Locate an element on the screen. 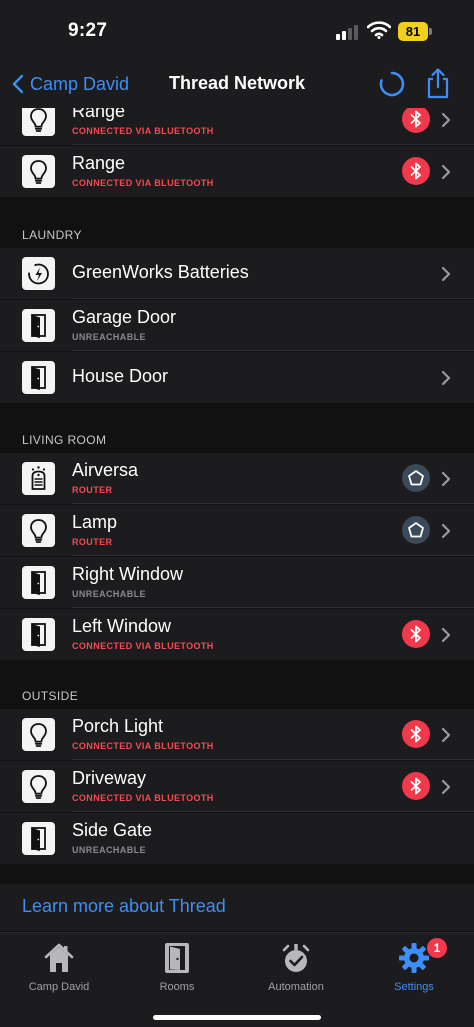  tab-bar: Camp David Rooms Automation Settings 1 is located at coordinates (237, 979).